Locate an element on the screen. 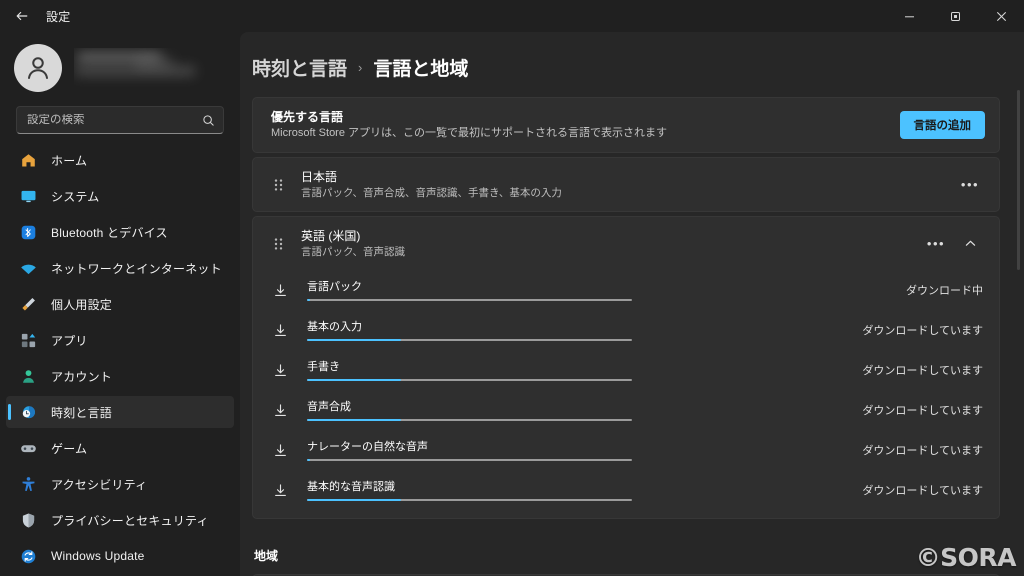  sidebar-item-windows-update: Windows Update is located at coordinates (120, 556).